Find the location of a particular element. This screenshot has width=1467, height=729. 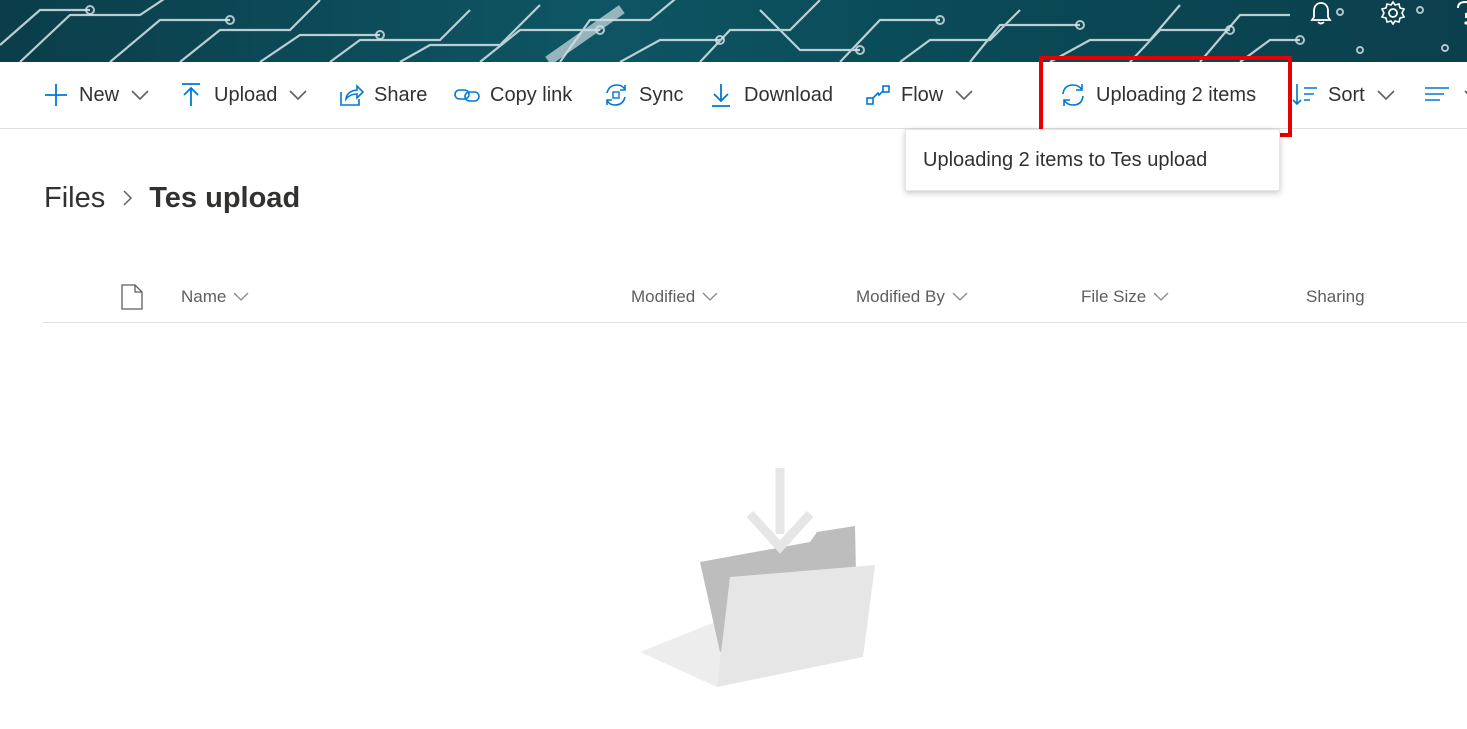

upload-label: Upload is located at coordinates (246, 94).